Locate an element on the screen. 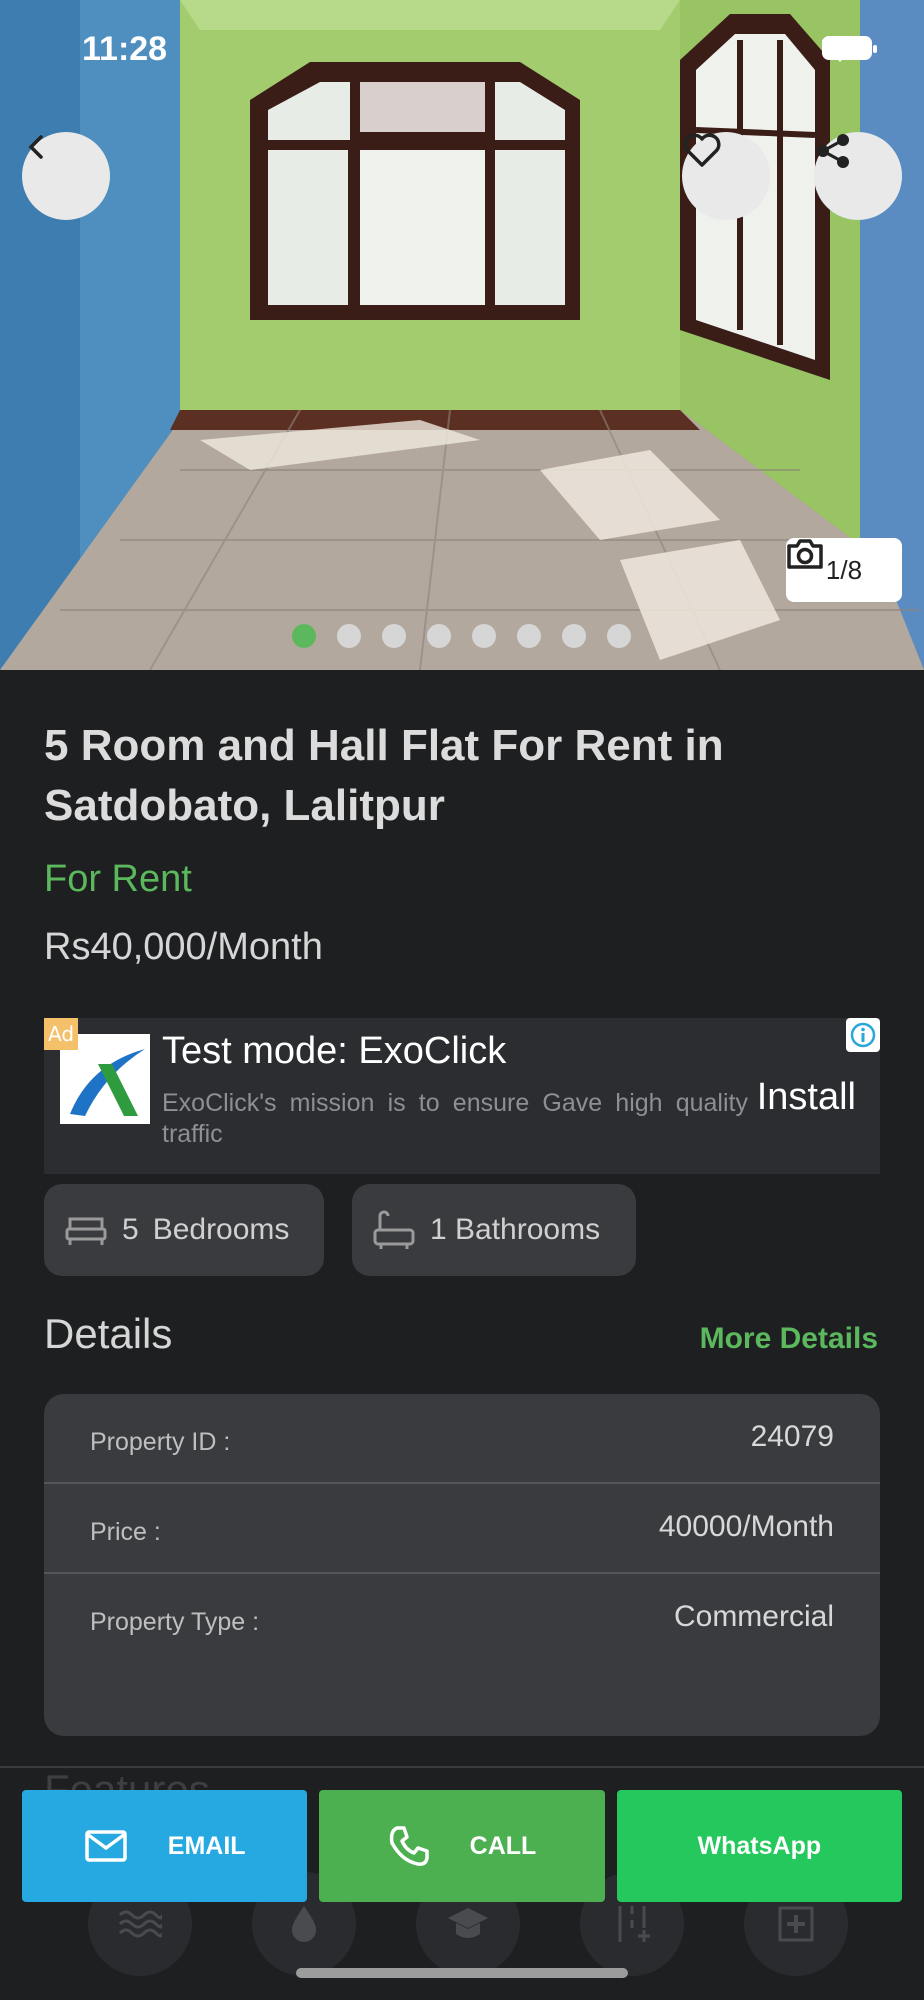 Image resolution: width=924 pixels, height=2000 pixels. photo-counter-text: 1/8 is located at coordinates (844, 569).